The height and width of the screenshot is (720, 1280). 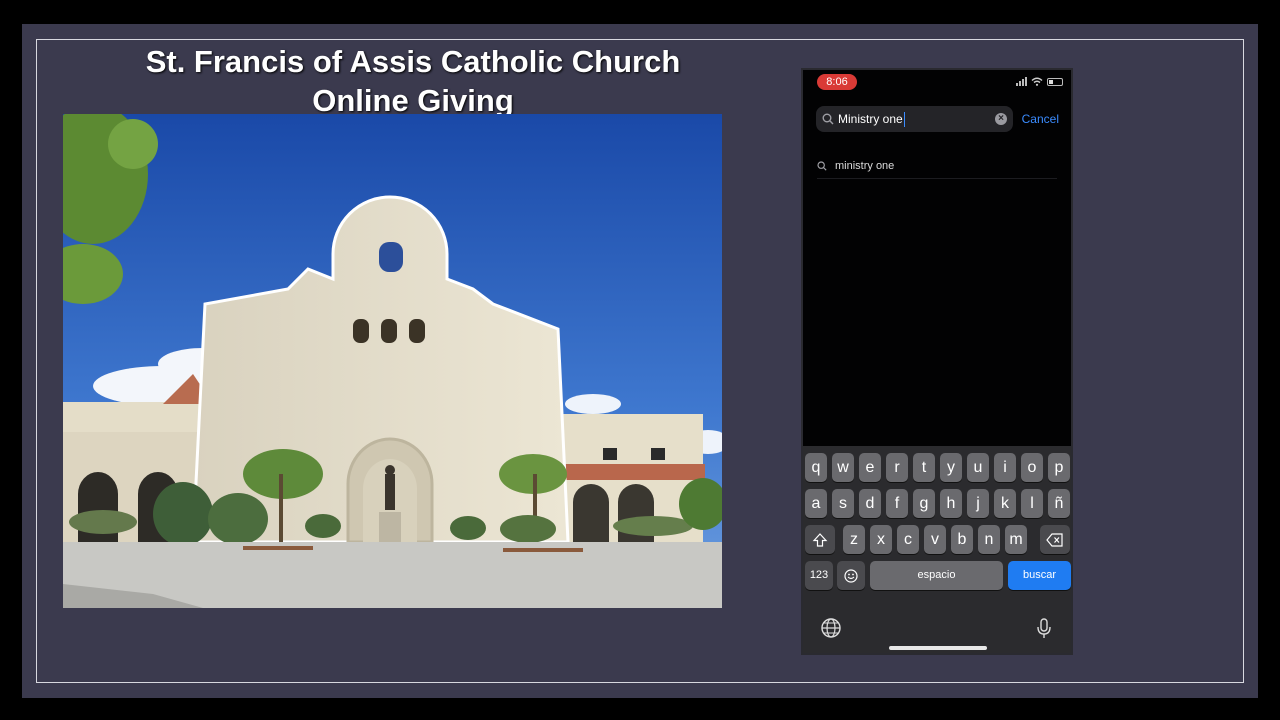 I want to click on key-c: c, so click(x=908, y=539).